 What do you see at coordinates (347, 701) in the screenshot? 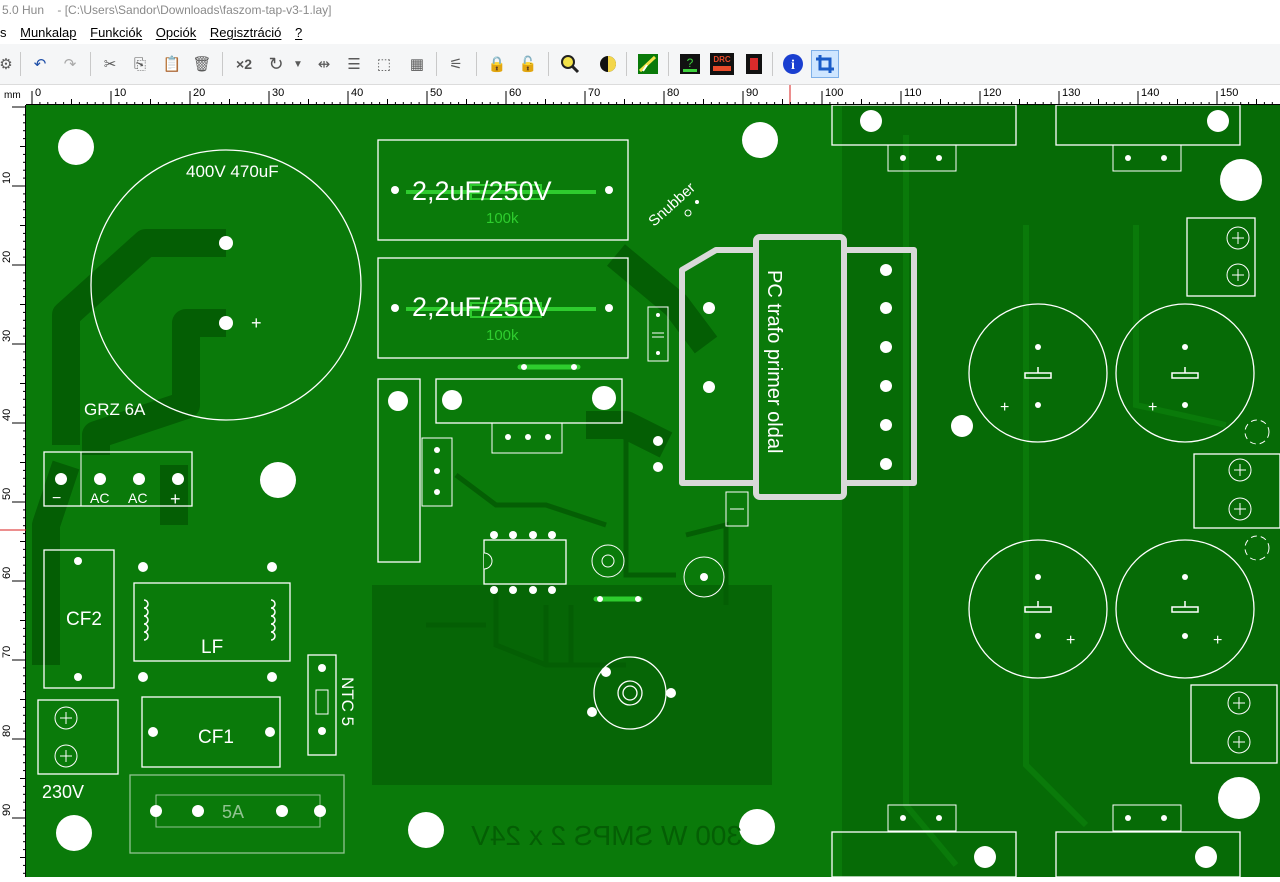
I see `ntc-label: NTC 5` at bounding box center [347, 701].